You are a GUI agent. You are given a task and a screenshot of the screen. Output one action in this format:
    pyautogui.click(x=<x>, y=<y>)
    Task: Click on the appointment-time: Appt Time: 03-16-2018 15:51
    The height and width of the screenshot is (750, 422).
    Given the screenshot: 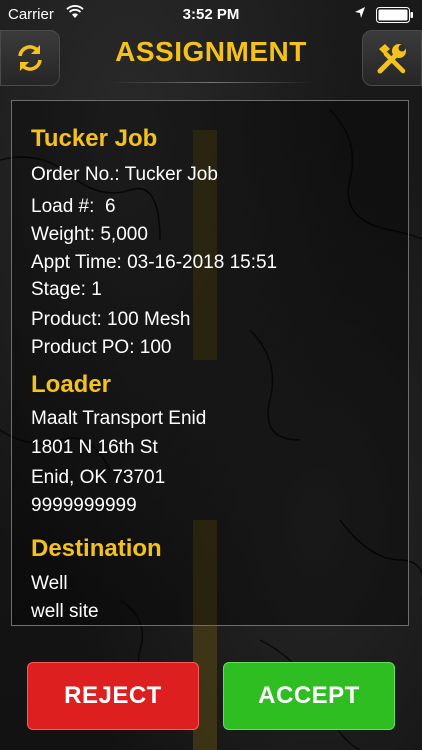 What is the action you would take?
    pyautogui.click(x=154, y=262)
    